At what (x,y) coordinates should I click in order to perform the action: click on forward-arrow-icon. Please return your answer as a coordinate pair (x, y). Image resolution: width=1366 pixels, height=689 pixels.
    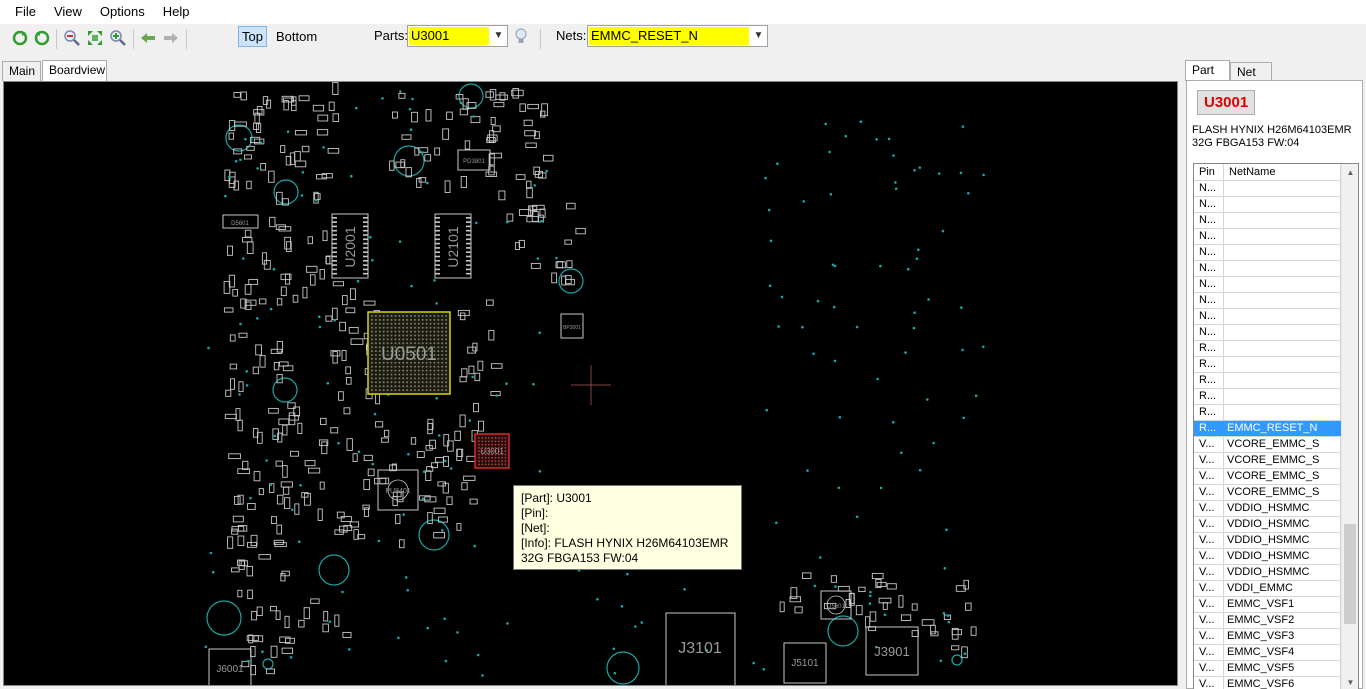
    Looking at the image, I should click on (171, 38).